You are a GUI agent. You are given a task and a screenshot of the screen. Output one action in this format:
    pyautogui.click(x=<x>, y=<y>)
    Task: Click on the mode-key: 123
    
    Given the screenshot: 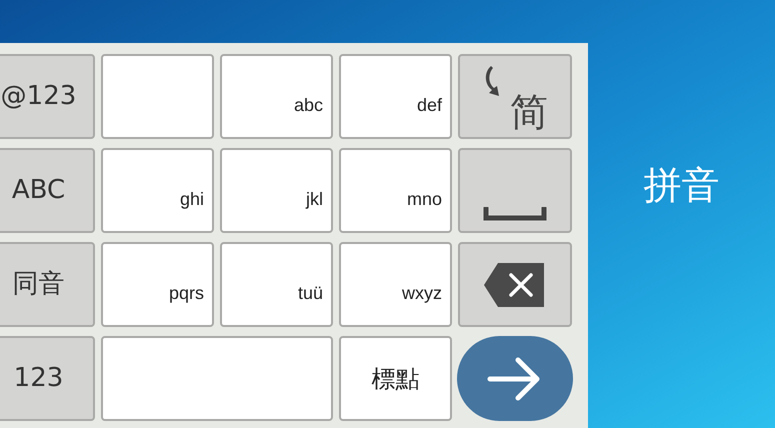 What is the action you would take?
    pyautogui.click(x=47, y=378)
    